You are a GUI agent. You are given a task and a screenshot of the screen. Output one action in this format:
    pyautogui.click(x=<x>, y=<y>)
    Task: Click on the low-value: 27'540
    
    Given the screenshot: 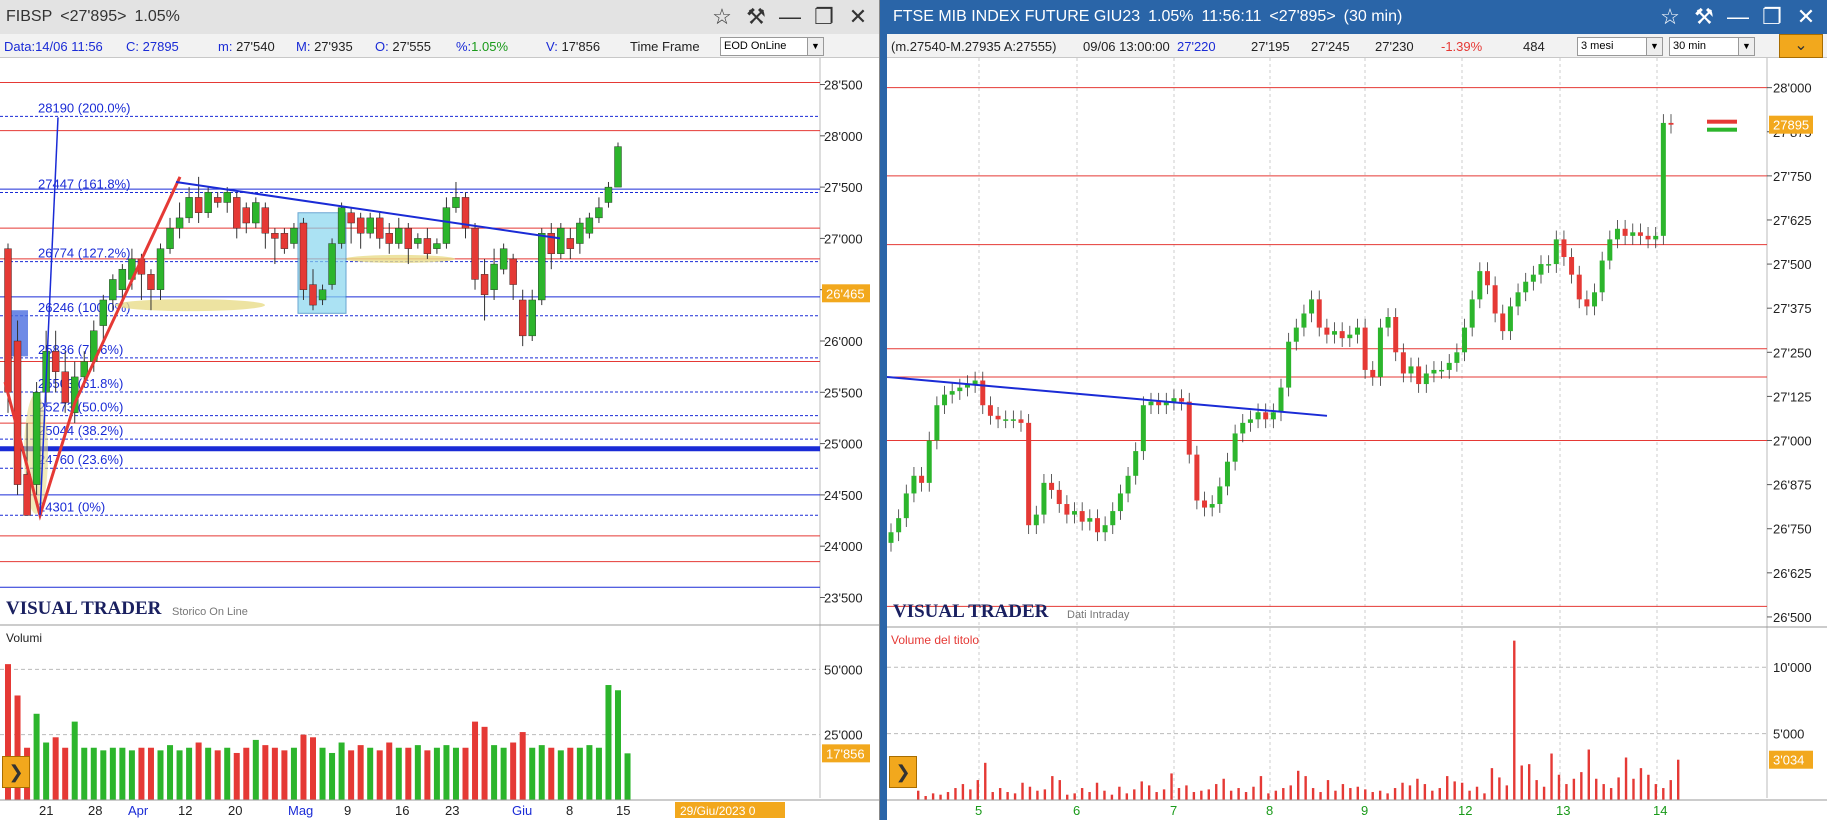 What is the action you would take?
    pyautogui.click(x=255, y=46)
    